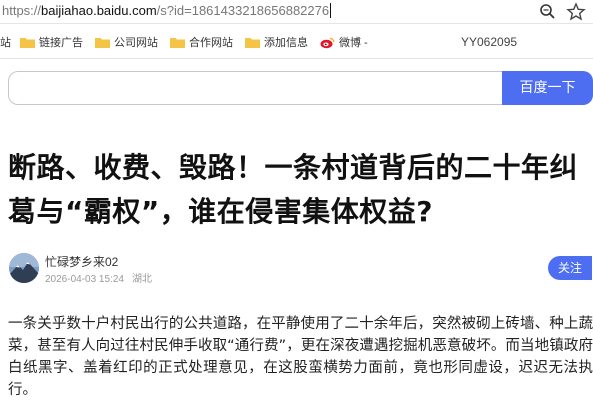 The width and height of the screenshot is (593, 410). I want to click on url-domain: baijiahao.baidu.com, so click(99, 10).